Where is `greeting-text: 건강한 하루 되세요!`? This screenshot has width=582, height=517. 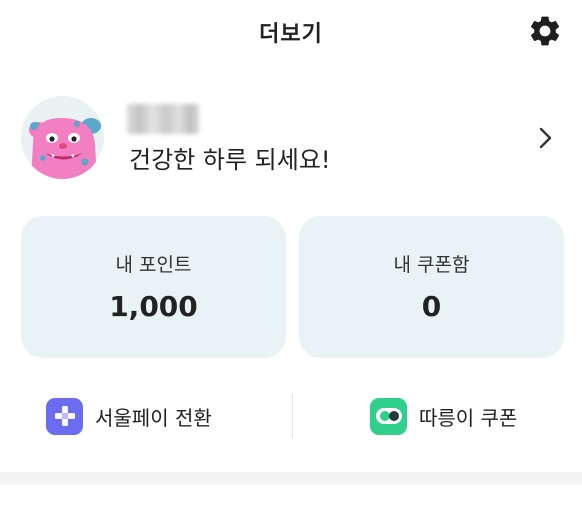
greeting-text: 건강한 하루 되세요! is located at coordinates (230, 160).